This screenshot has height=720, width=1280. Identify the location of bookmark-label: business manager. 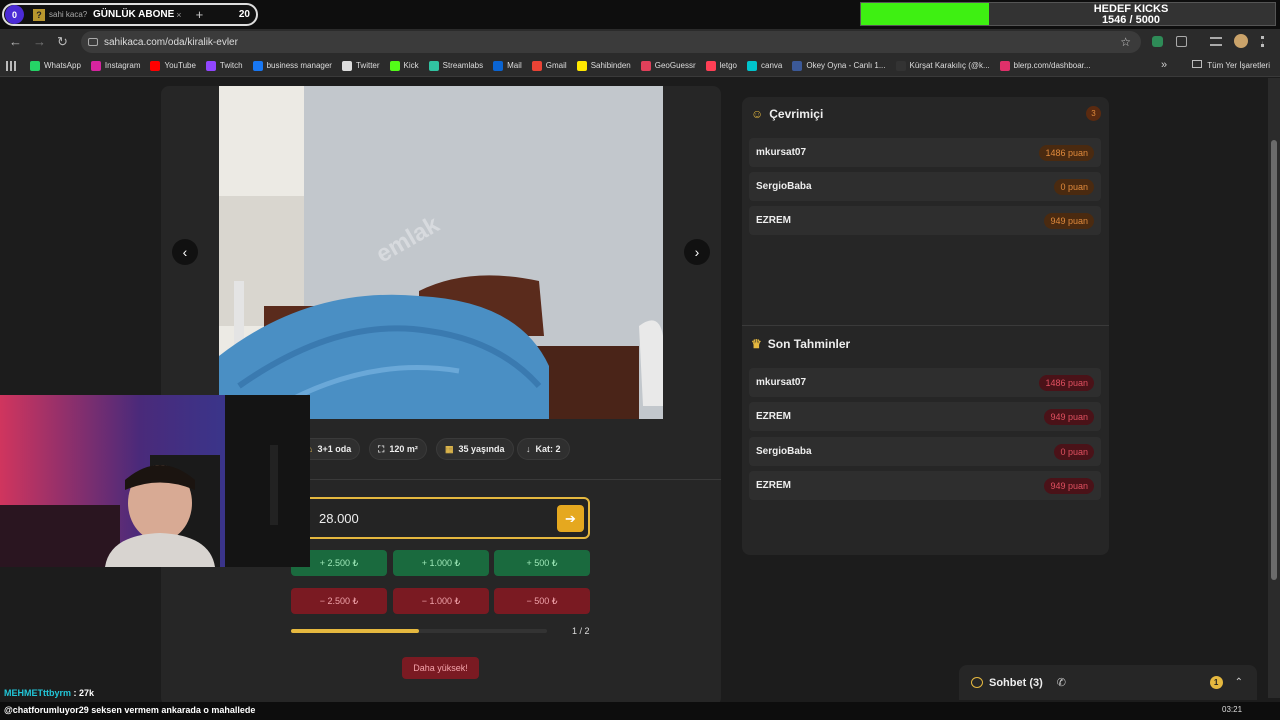
(299, 65).